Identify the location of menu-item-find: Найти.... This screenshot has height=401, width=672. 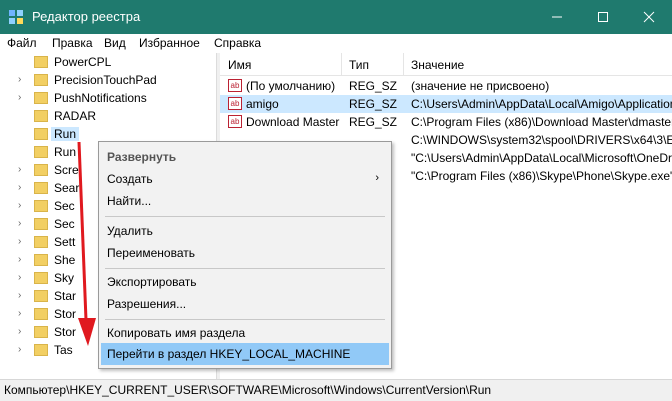
(245, 201).